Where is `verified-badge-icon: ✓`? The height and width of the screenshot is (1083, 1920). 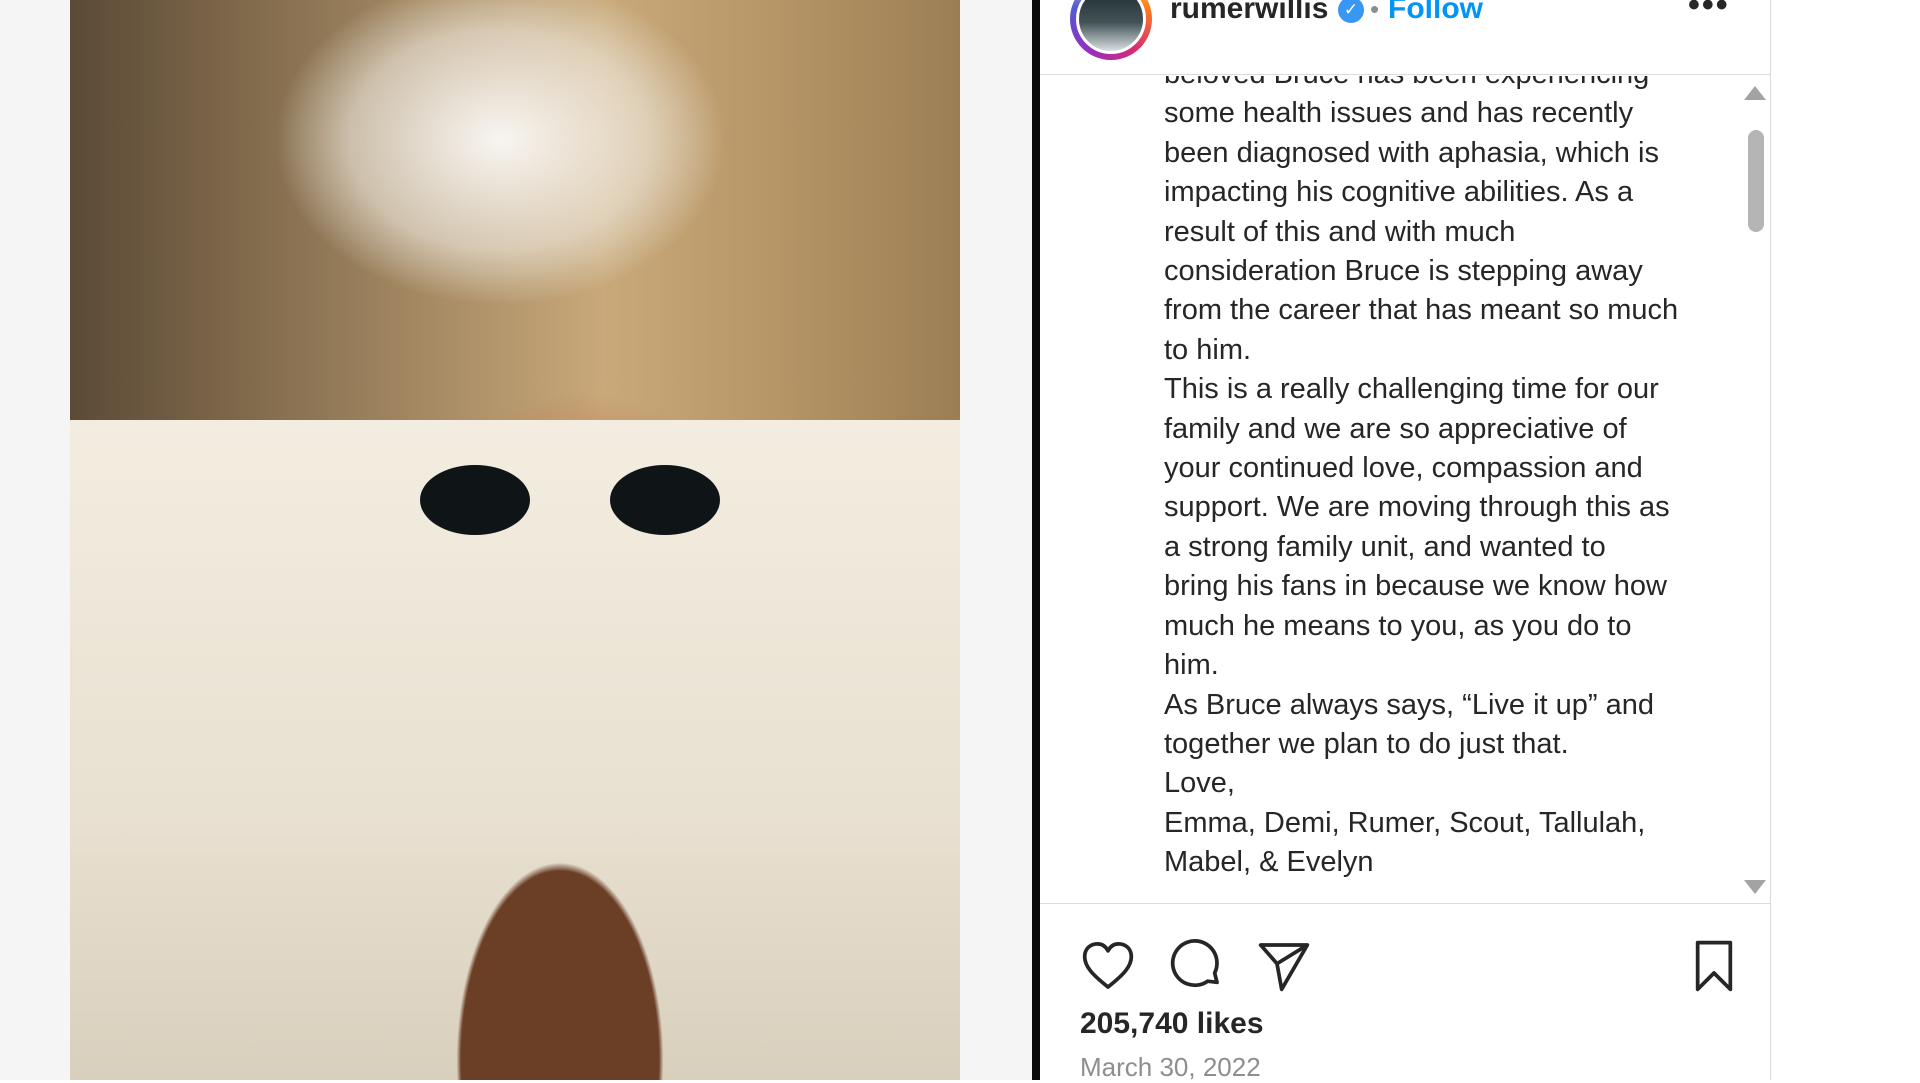 verified-badge-icon: ✓ is located at coordinates (1351, 11).